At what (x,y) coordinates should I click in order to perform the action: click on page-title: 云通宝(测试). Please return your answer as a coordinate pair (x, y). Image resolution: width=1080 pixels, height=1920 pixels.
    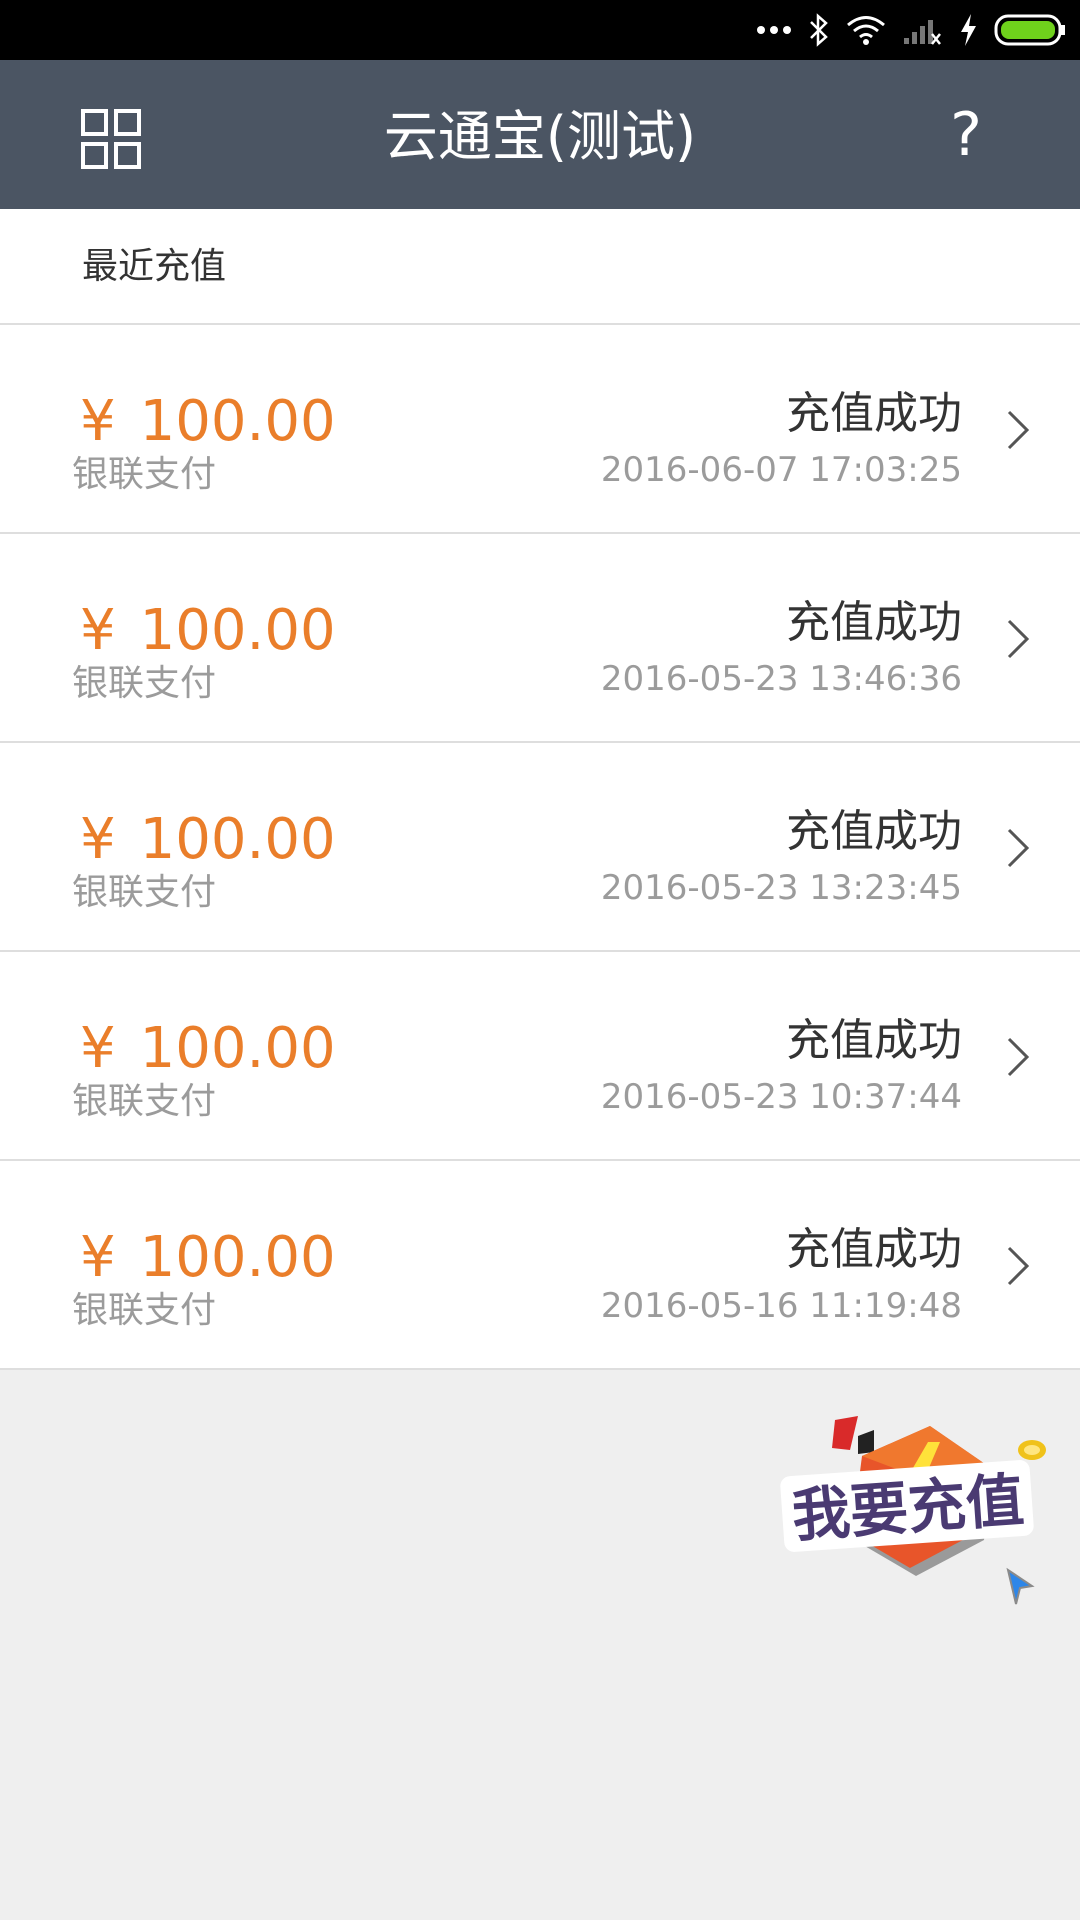
    Looking at the image, I should click on (540, 136).